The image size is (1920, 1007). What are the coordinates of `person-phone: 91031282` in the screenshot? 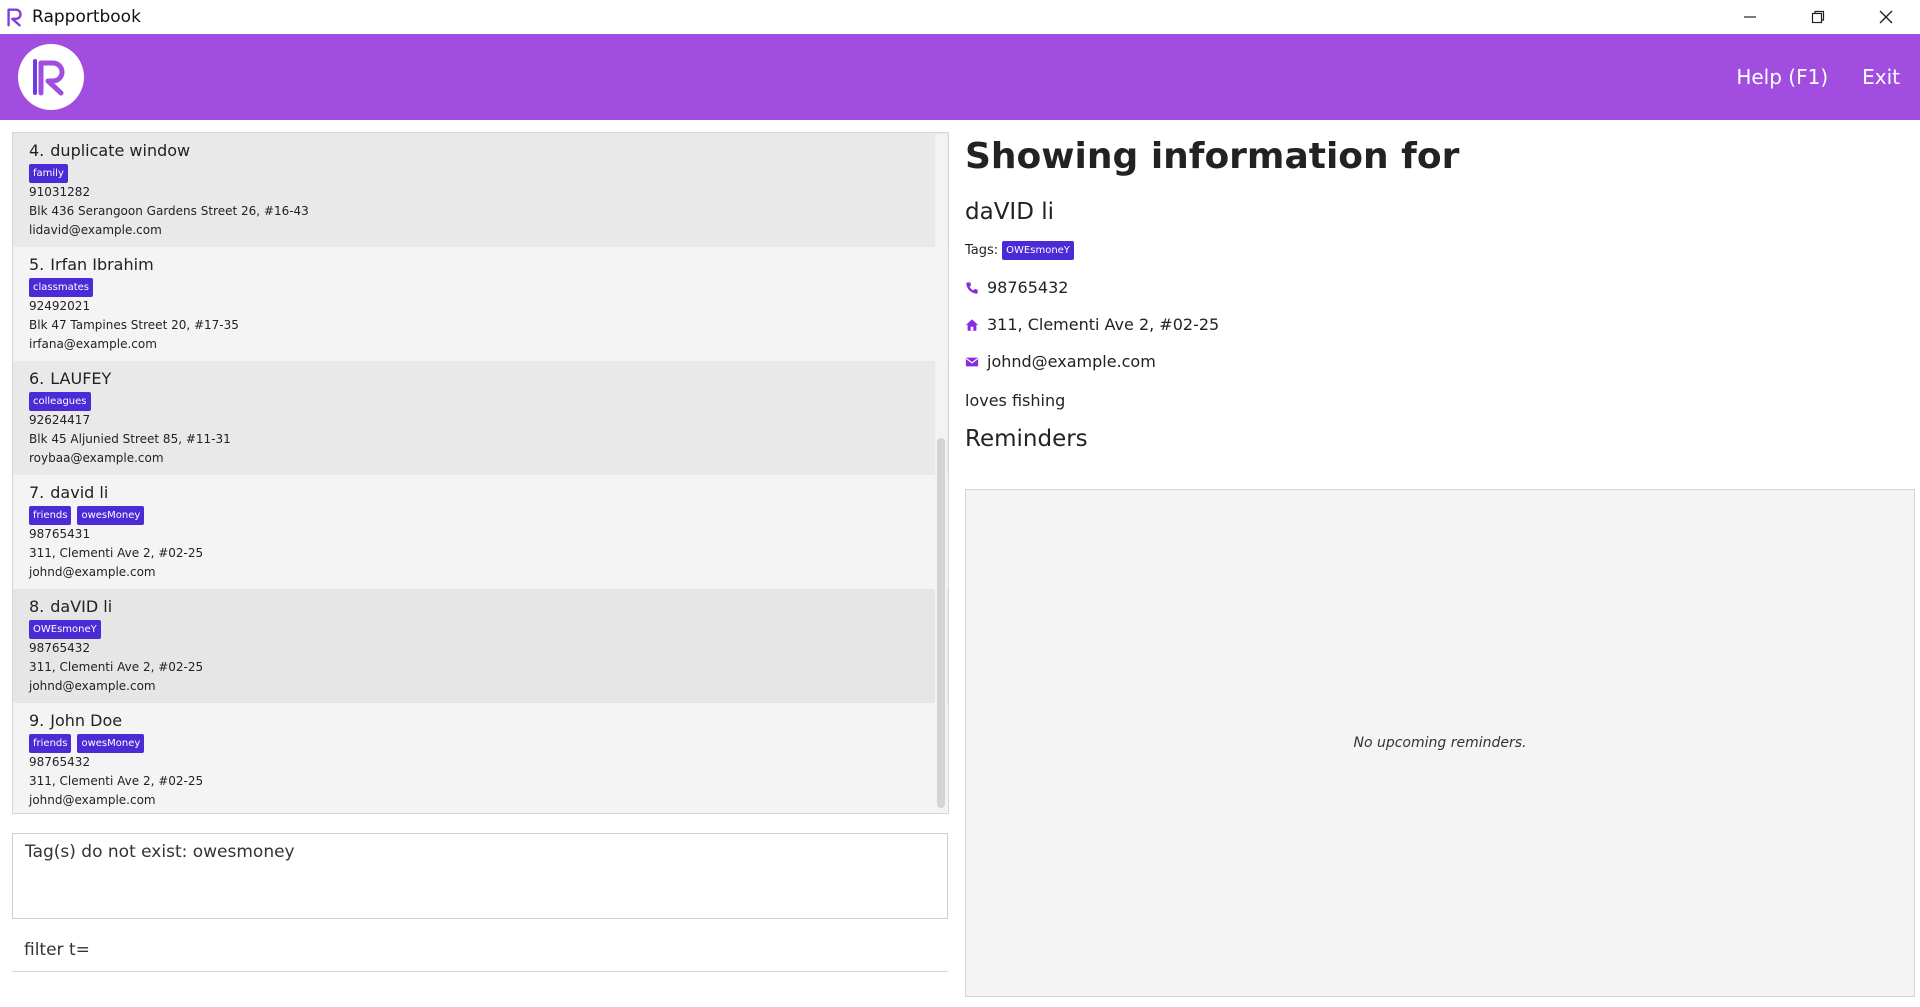 It's located at (60, 192).